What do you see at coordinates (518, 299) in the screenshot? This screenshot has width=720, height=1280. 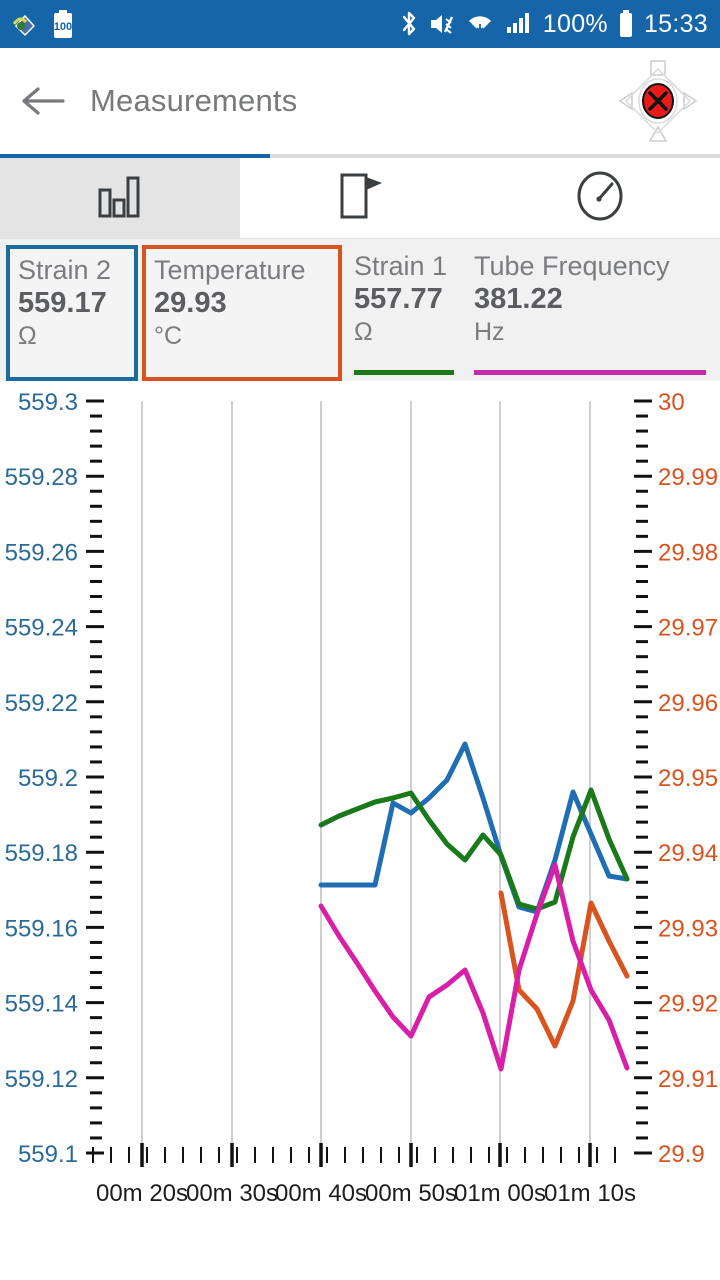 I see `card-value: 381.22` at bounding box center [518, 299].